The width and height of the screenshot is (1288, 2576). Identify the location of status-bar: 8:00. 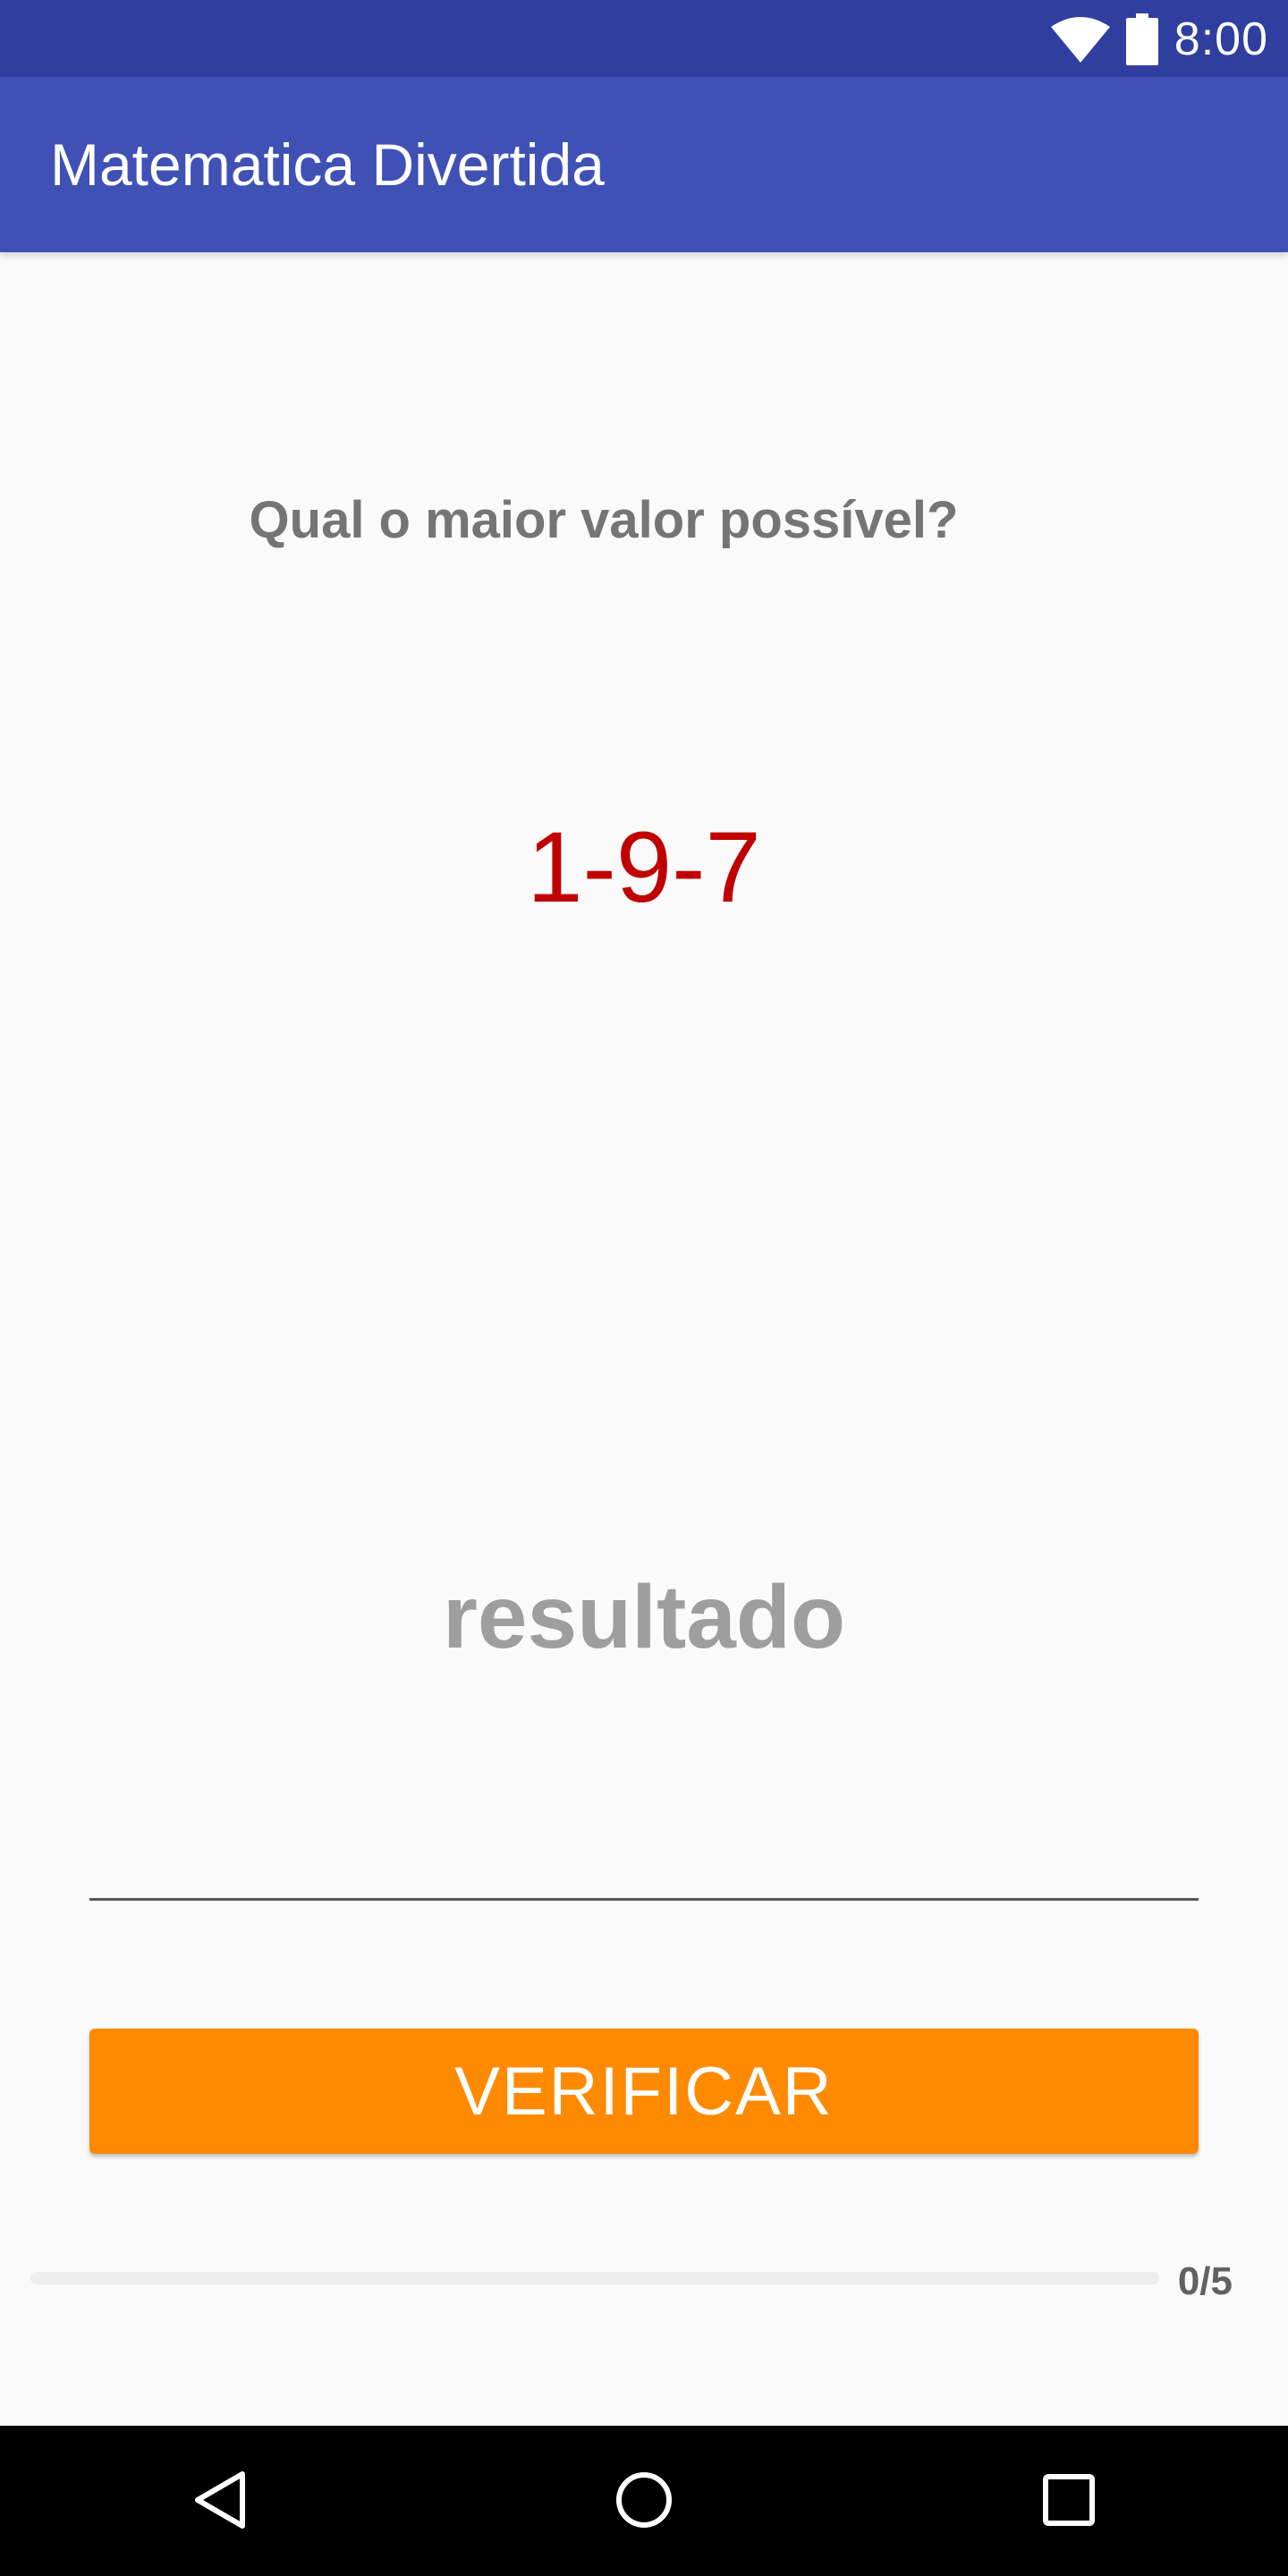
(644, 38).